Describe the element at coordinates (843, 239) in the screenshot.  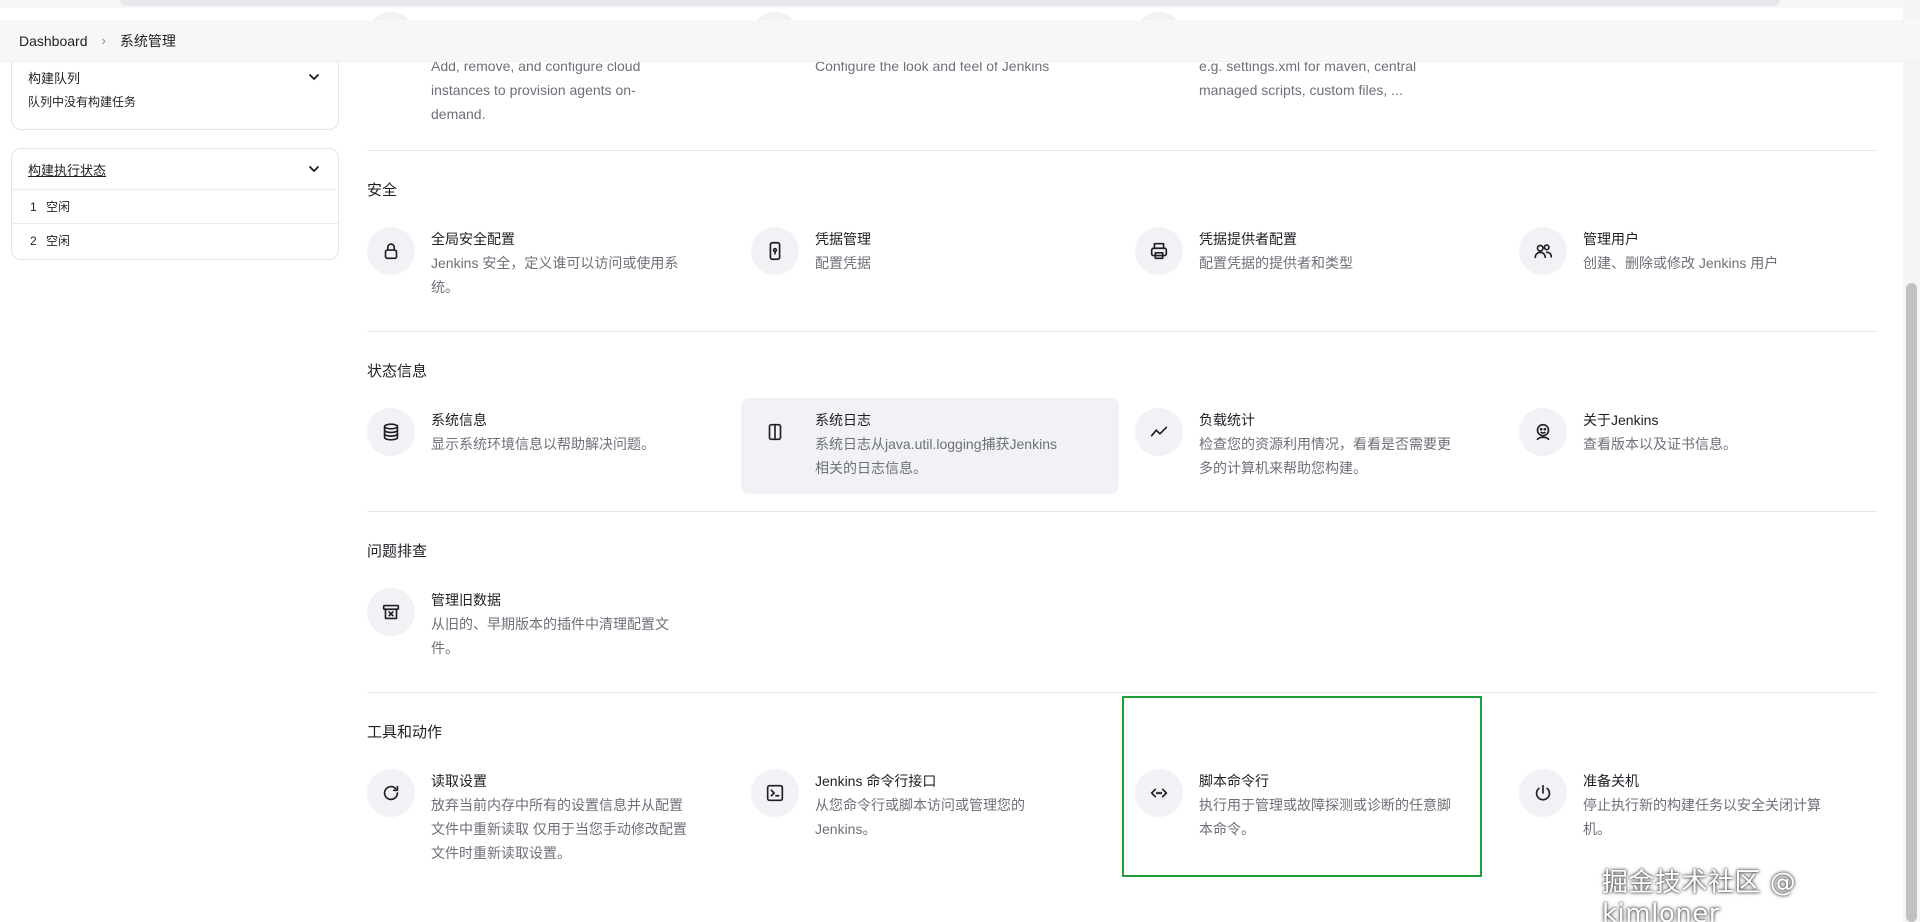
I see `item-title: 凭据管理` at that location.